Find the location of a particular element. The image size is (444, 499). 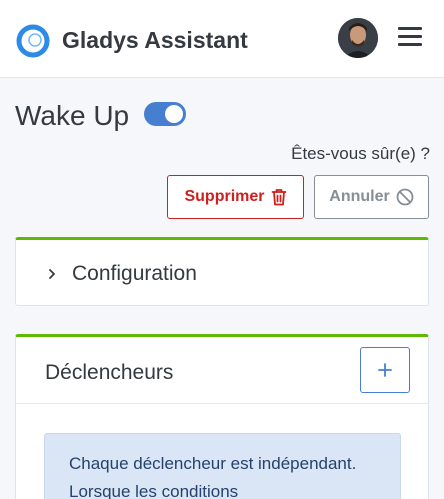

toggle-knob is located at coordinates (174, 114).